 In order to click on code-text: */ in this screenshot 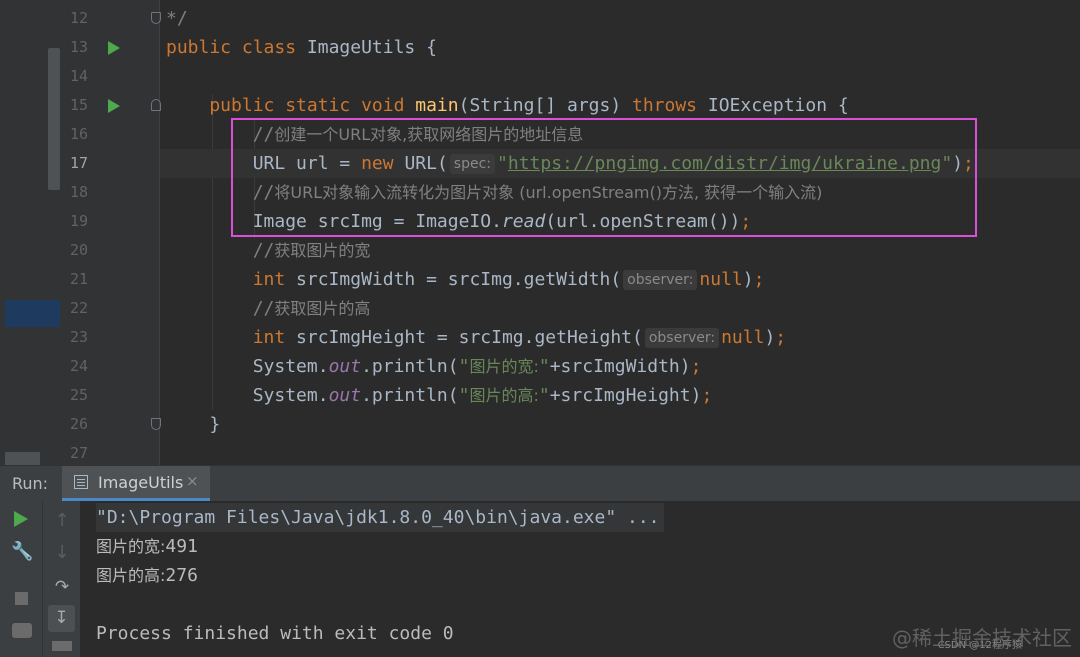, I will do `click(177, 18)`.